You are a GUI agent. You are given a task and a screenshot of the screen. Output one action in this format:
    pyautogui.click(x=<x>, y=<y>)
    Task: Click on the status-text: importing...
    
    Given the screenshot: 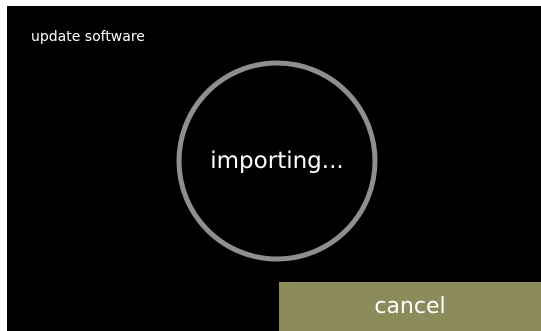 What is the action you would take?
    pyautogui.click(x=277, y=161)
    